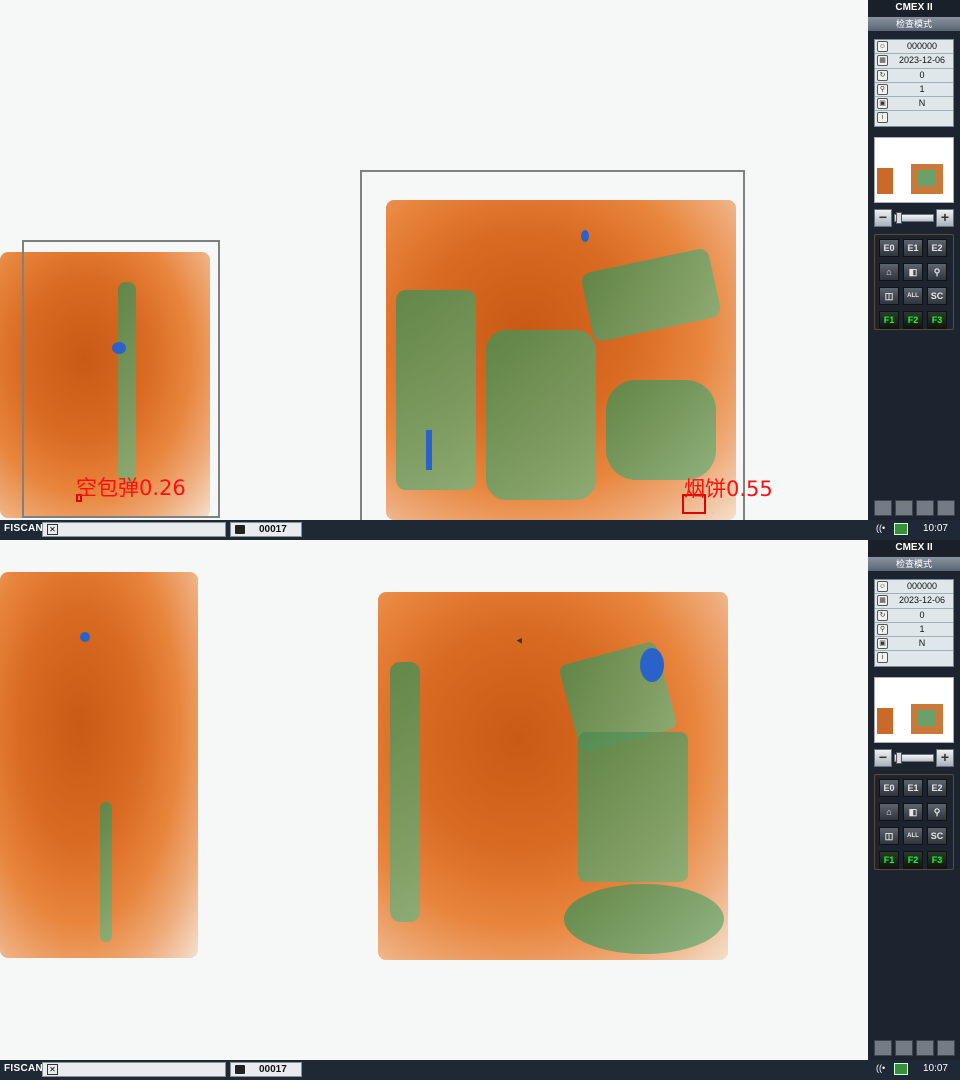 This screenshot has height=1080, width=960. I want to click on alarm-label-1: 空包弹0.26, so click(131, 488).